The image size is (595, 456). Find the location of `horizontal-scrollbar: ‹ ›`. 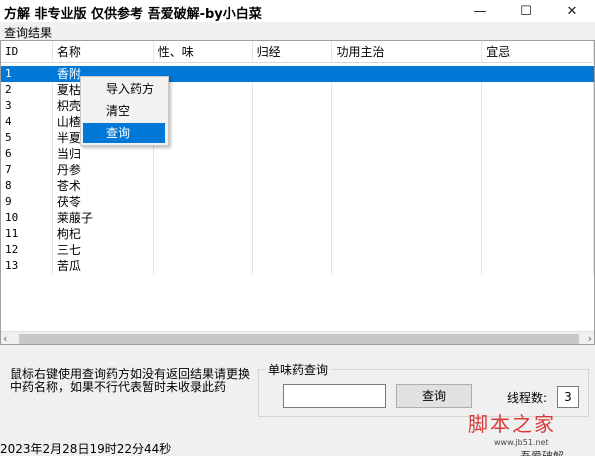

horizontal-scrollbar: ‹ › is located at coordinates (297, 337).